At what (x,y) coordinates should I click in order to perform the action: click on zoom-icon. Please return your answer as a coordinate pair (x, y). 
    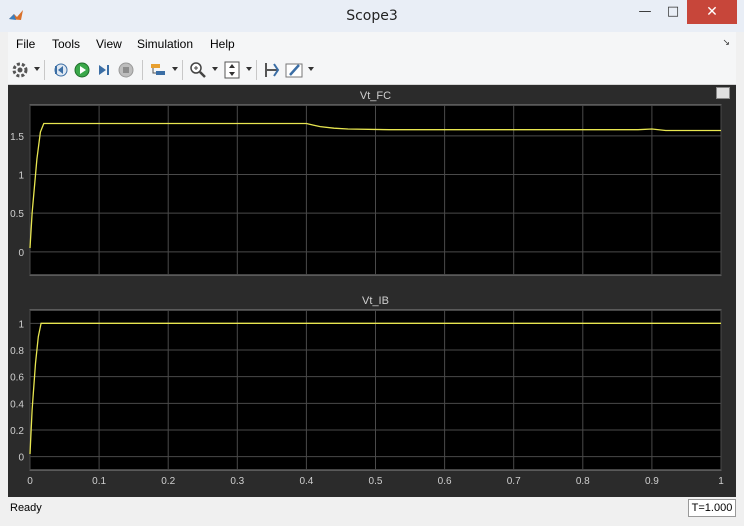
    Looking at the image, I should click on (198, 70).